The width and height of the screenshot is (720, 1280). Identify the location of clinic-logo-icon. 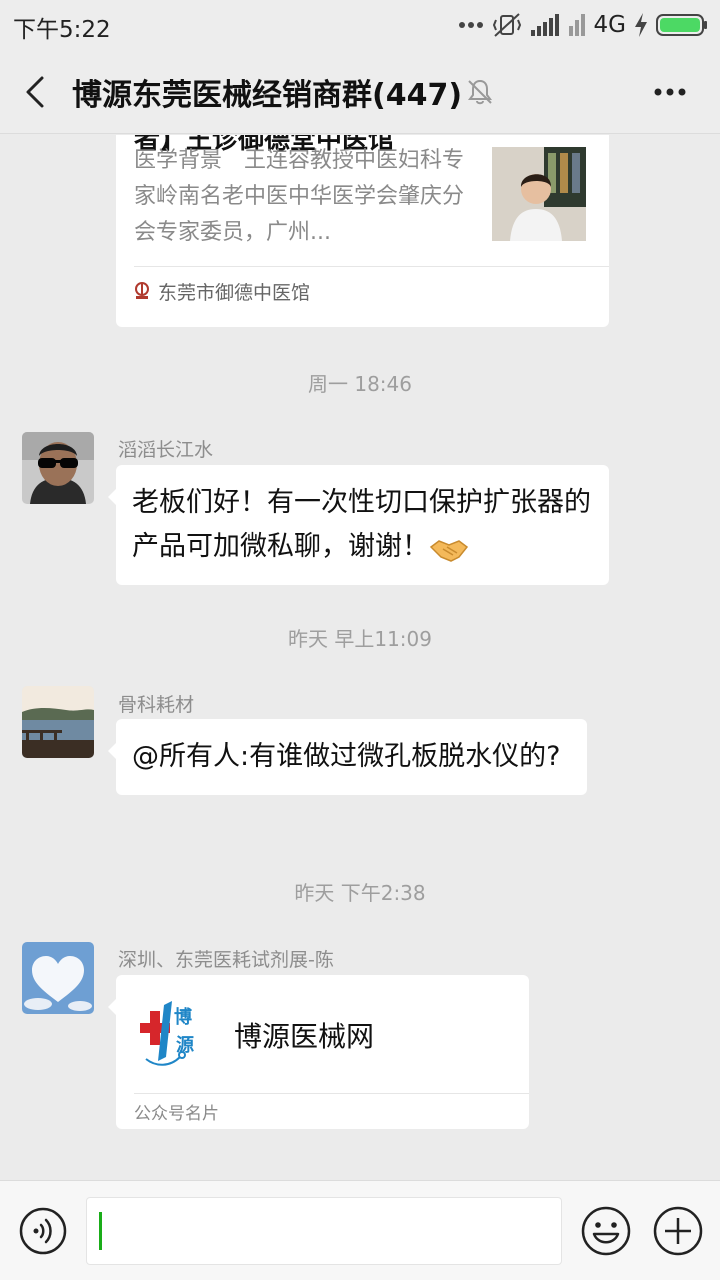
(142, 290).